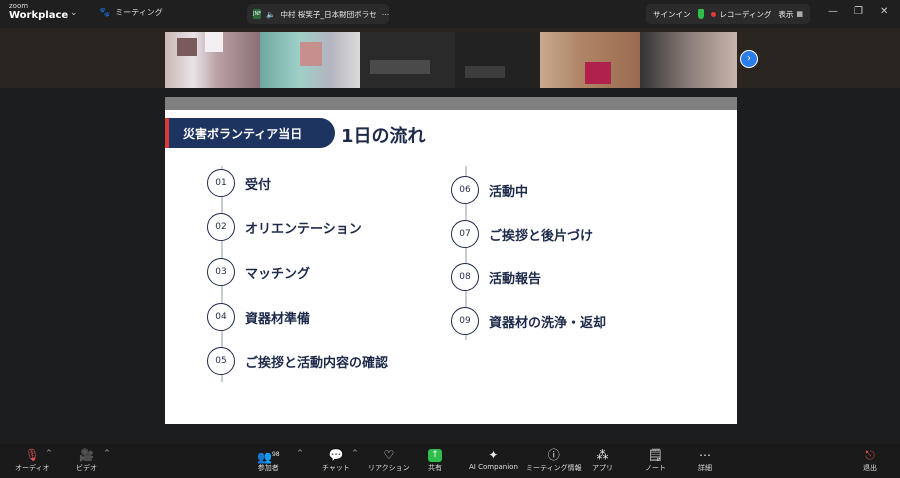 The height and width of the screenshot is (478, 900). Describe the element at coordinates (336, 468) in the screenshot. I see `chat-label: チャット` at that location.